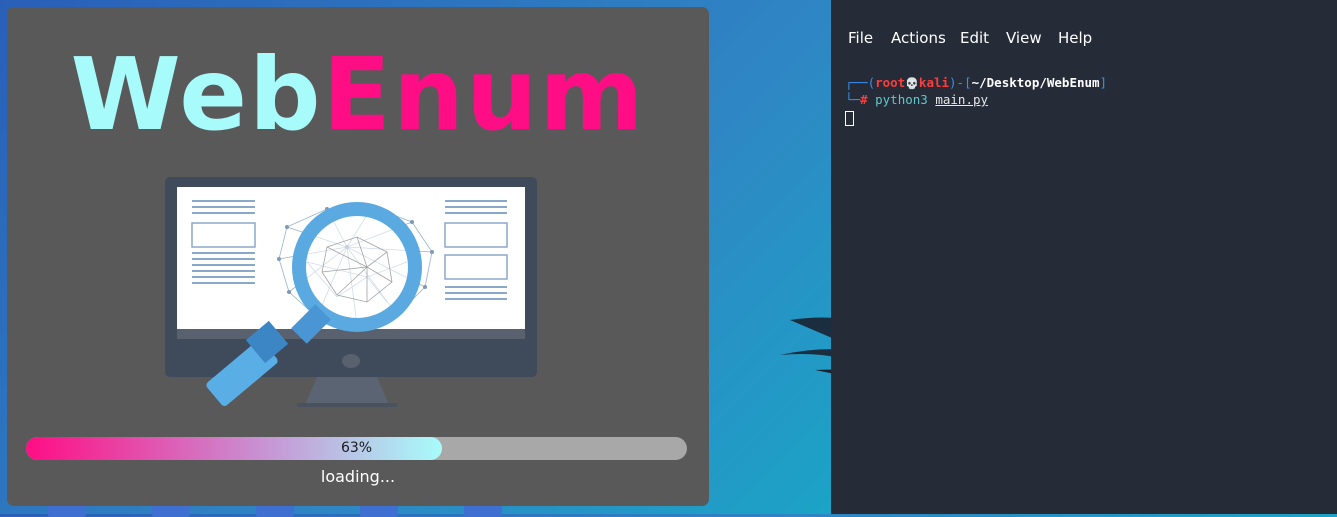 The width and height of the screenshot is (1337, 517). I want to click on prompt-user: root, so click(890, 82).